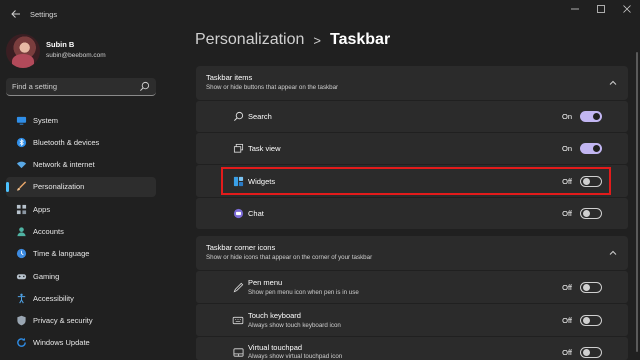 This screenshot has height=360, width=640. I want to click on breadcrumb-parent: Personalization, so click(249, 40).